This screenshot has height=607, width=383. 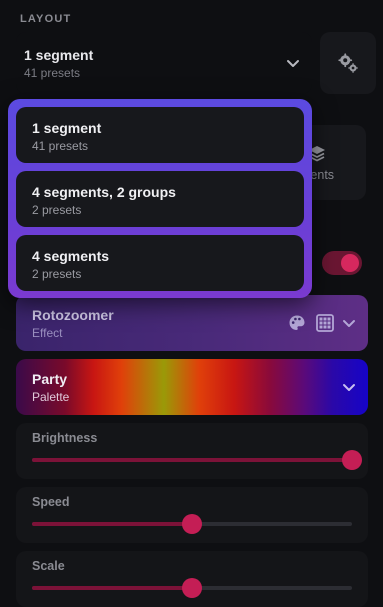 I want to click on slider-label: Speed, so click(x=51, y=502).